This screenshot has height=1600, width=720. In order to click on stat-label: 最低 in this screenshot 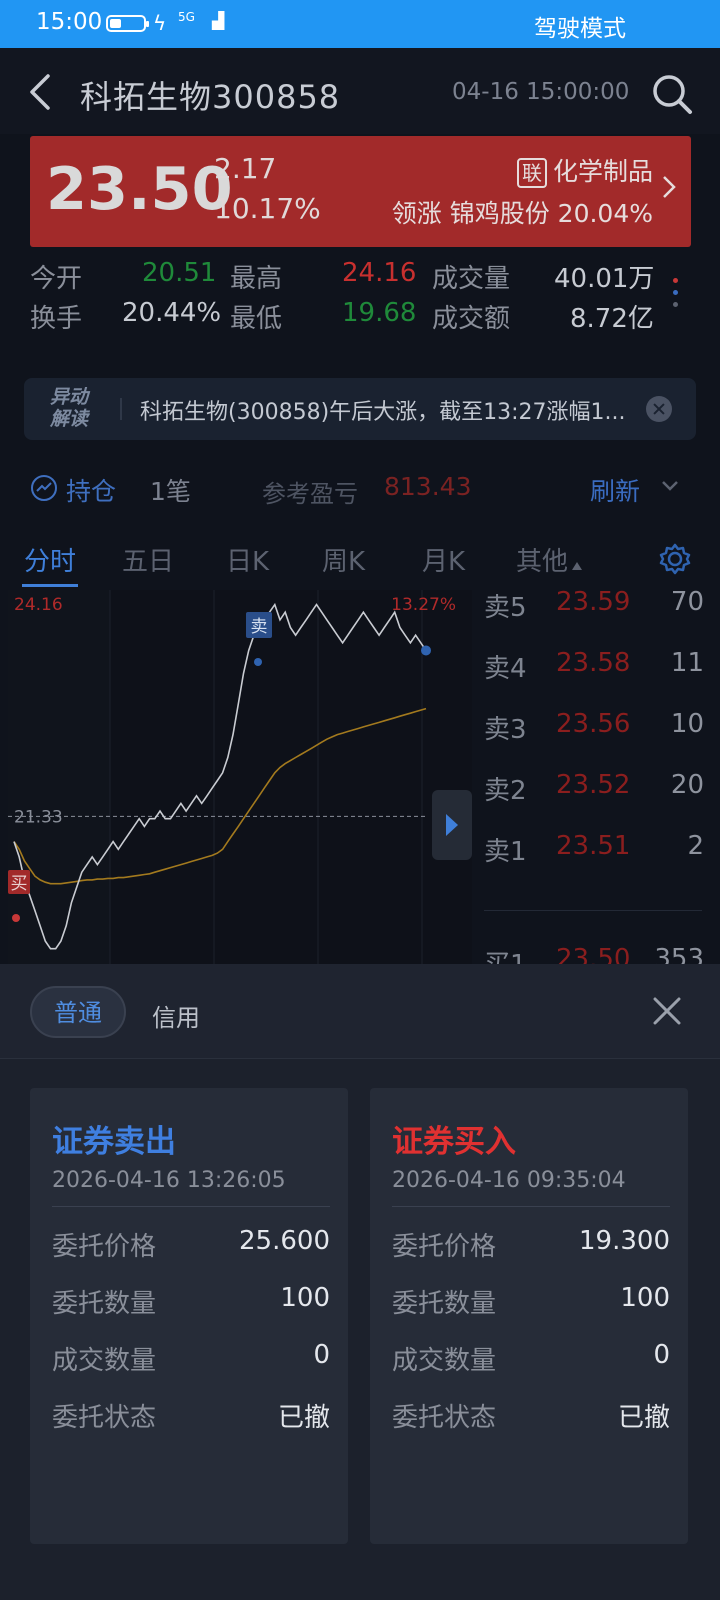, I will do `click(256, 319)`.